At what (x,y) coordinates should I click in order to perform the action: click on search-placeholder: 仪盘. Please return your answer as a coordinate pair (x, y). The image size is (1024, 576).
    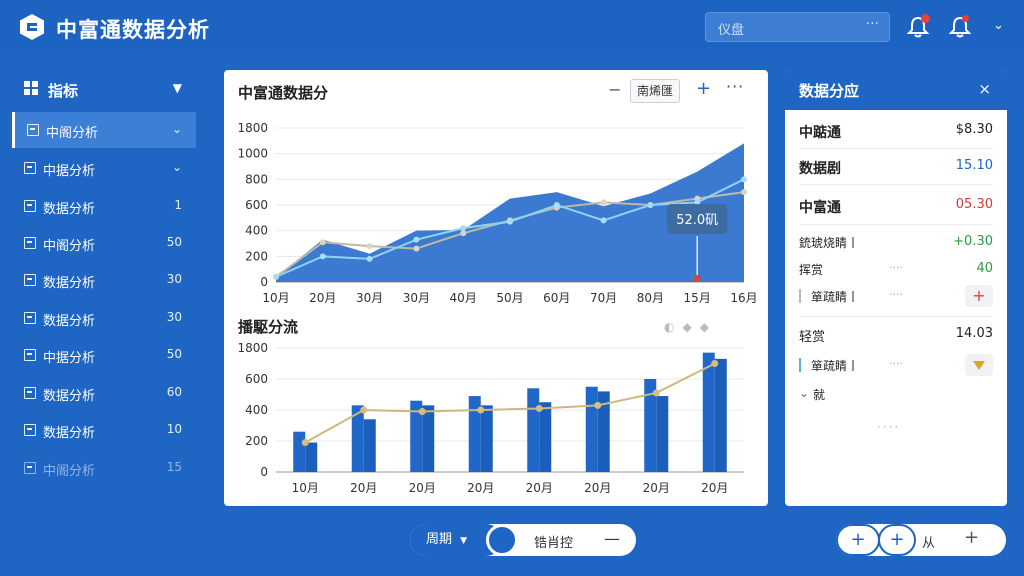
    Looking at the image, I should click on (731, 30).